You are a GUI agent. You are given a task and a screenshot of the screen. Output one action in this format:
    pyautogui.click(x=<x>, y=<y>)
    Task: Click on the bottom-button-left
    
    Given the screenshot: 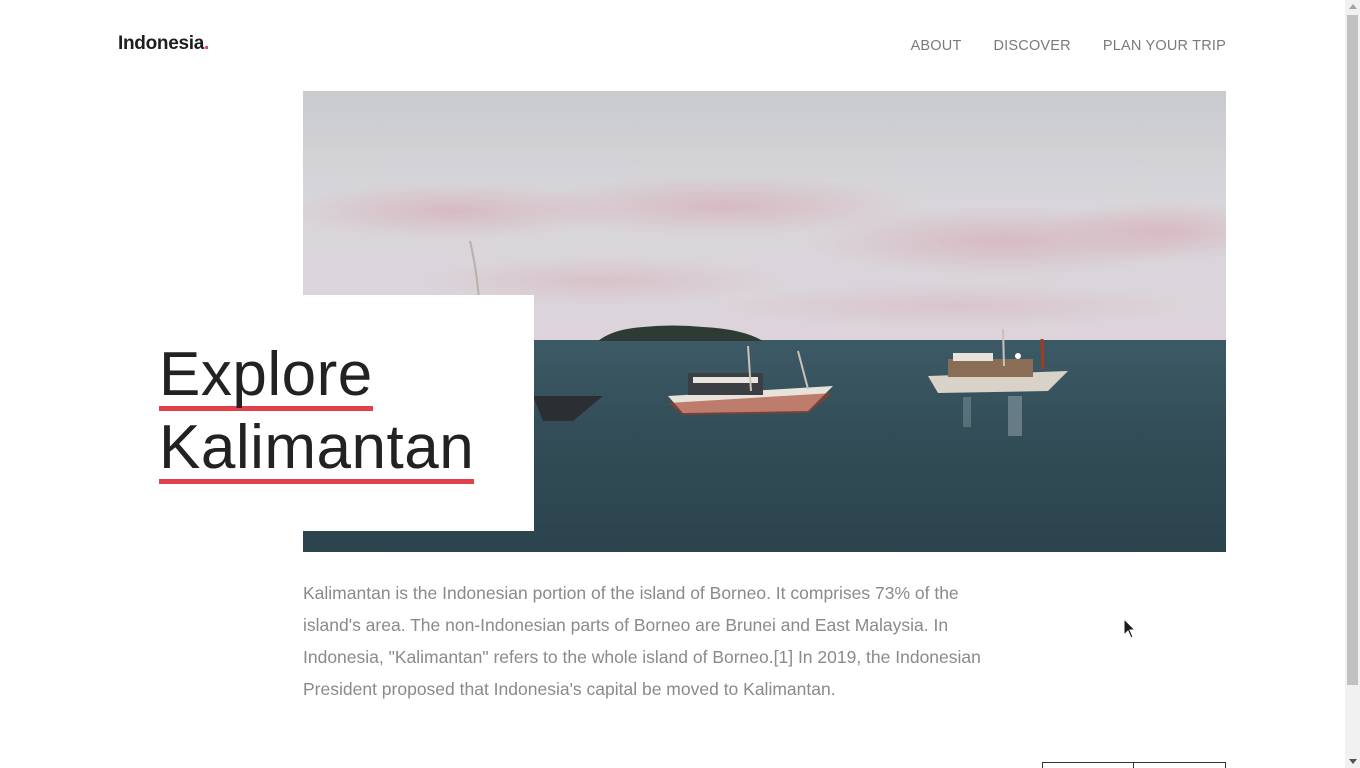 What is the action you would take?
    pyautogui.click(x=1088, y=765)
    